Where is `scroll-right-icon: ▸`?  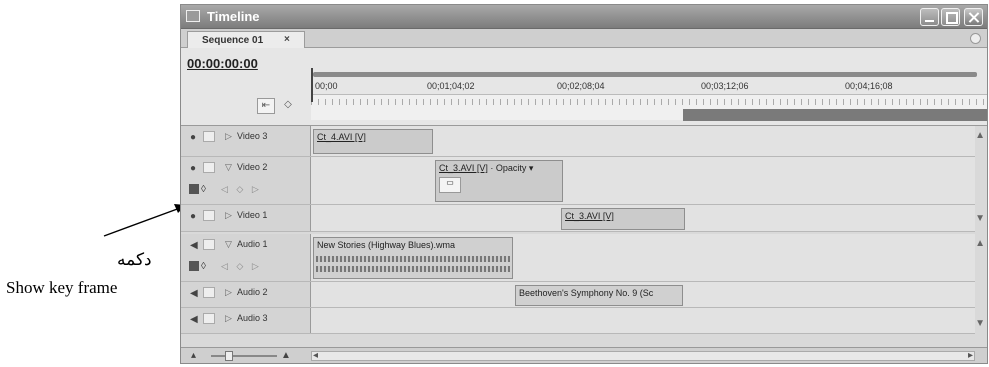 scroll-right-icon: ▸ is located at coordinates (970, 355).